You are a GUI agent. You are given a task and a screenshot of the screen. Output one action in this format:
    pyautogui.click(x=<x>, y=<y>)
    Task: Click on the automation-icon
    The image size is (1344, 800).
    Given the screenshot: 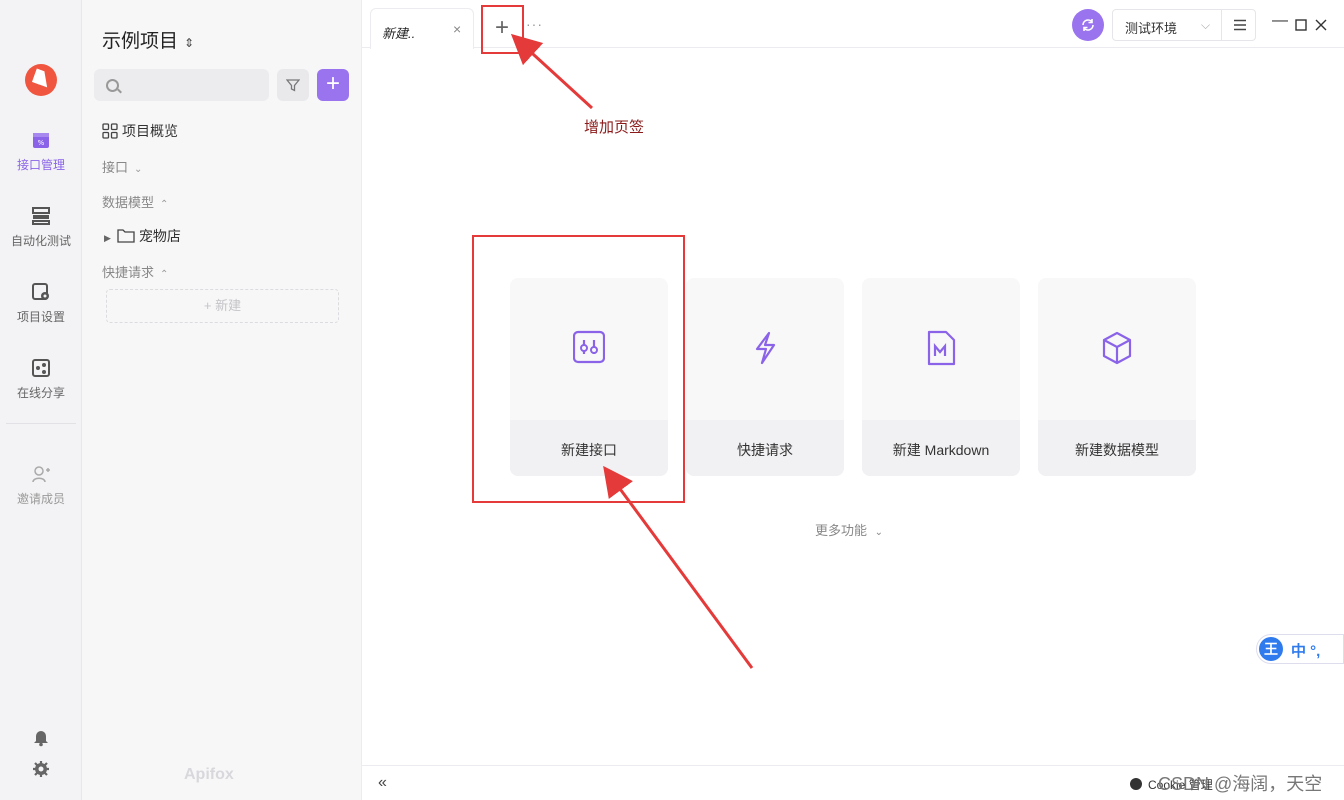 What is the action you would take?
    pyautogui.click(x=41, y=216)
    